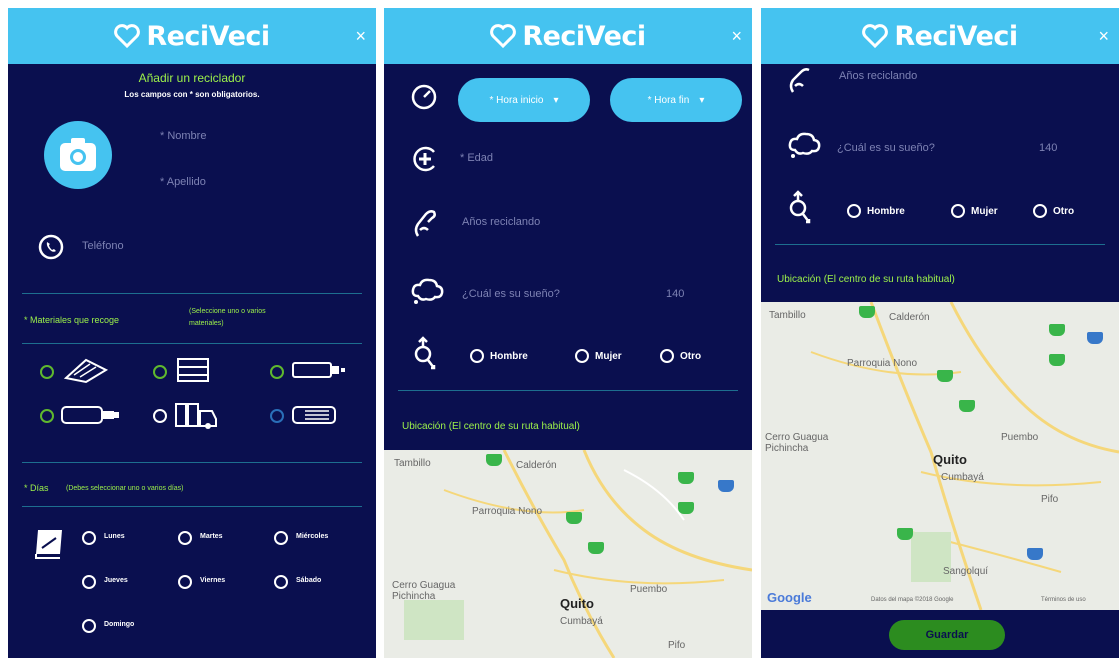 This screenshot has width=1119, height=658. I want to click on page-title: Añadir un reciclador, so click(192, 78).